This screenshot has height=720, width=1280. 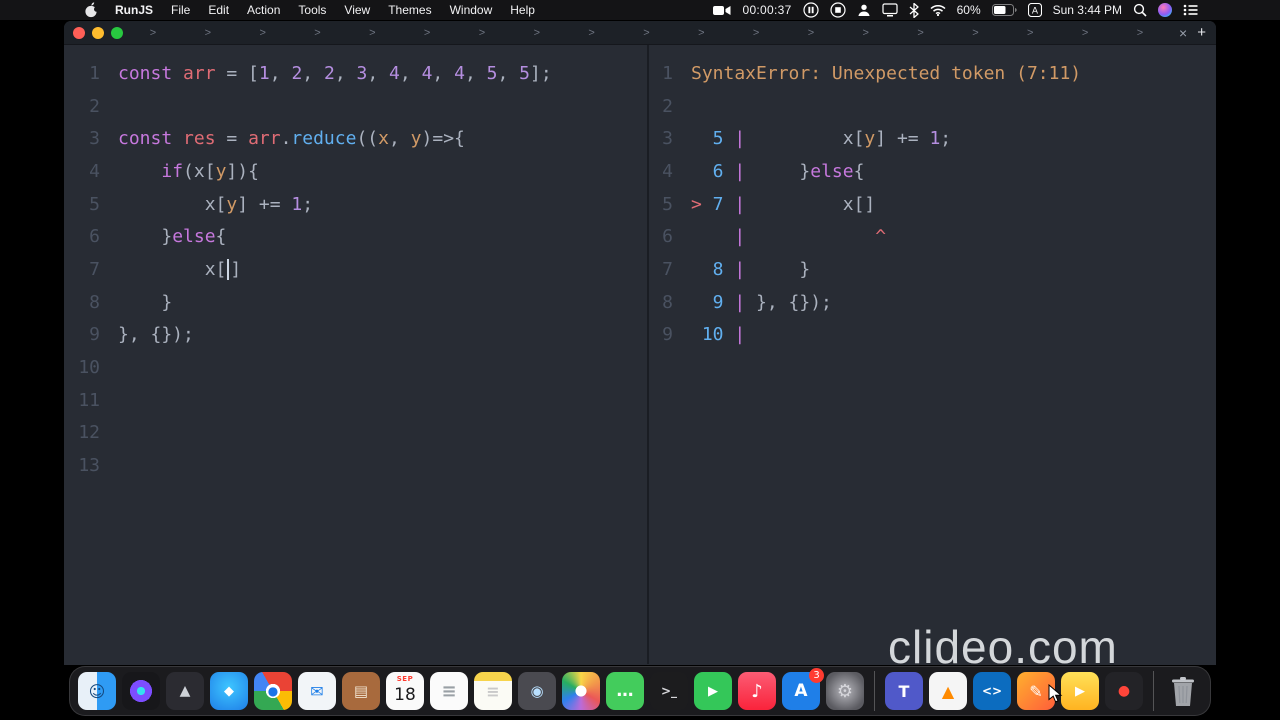 I want to click on line-number: 9, so click(x=94, y=335).